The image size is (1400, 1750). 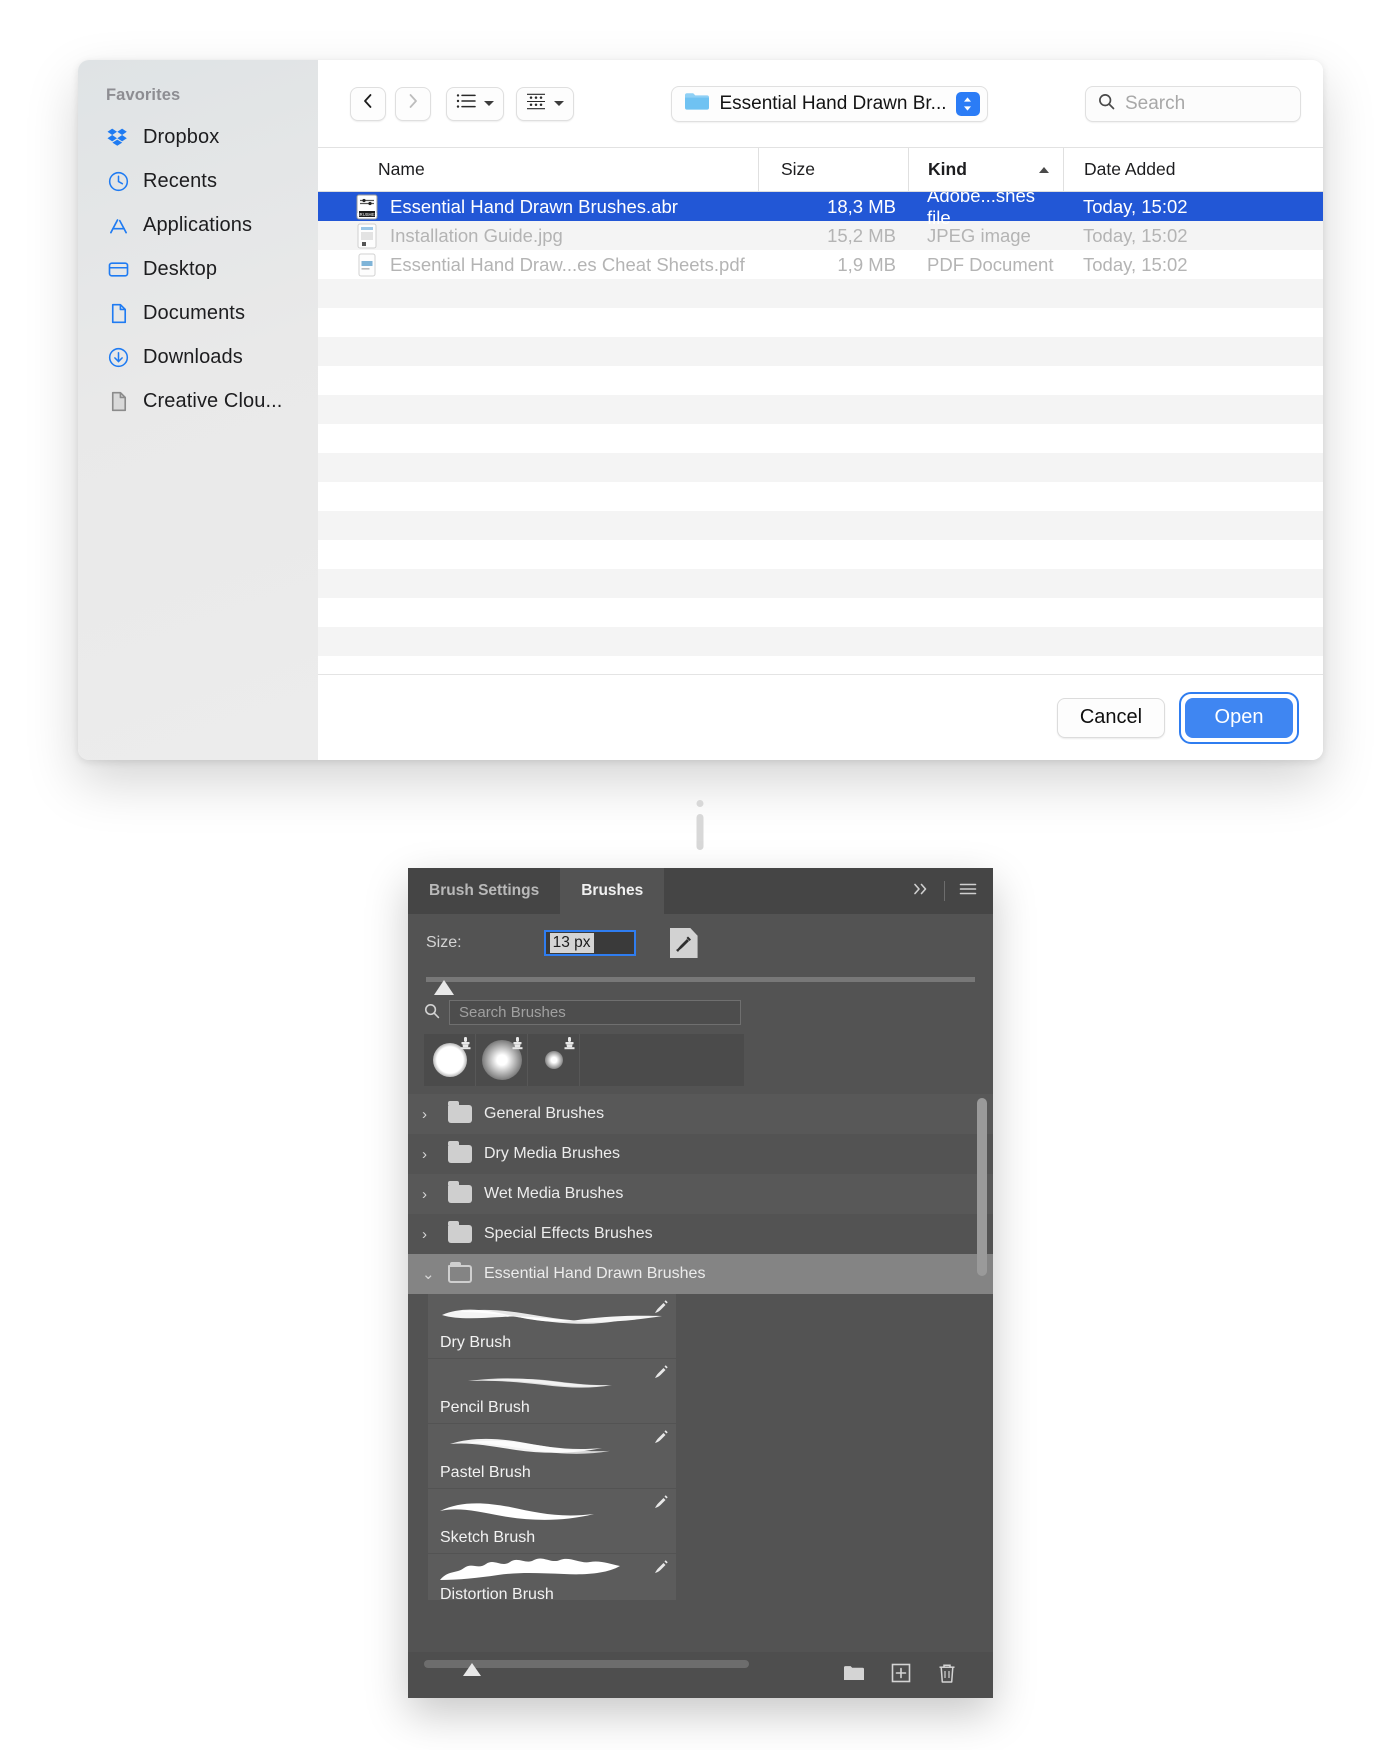 What do you see at coordinates (1155, 104) in the screenshot?
I see `search-input: Search` at bounding box center [1155, 104].